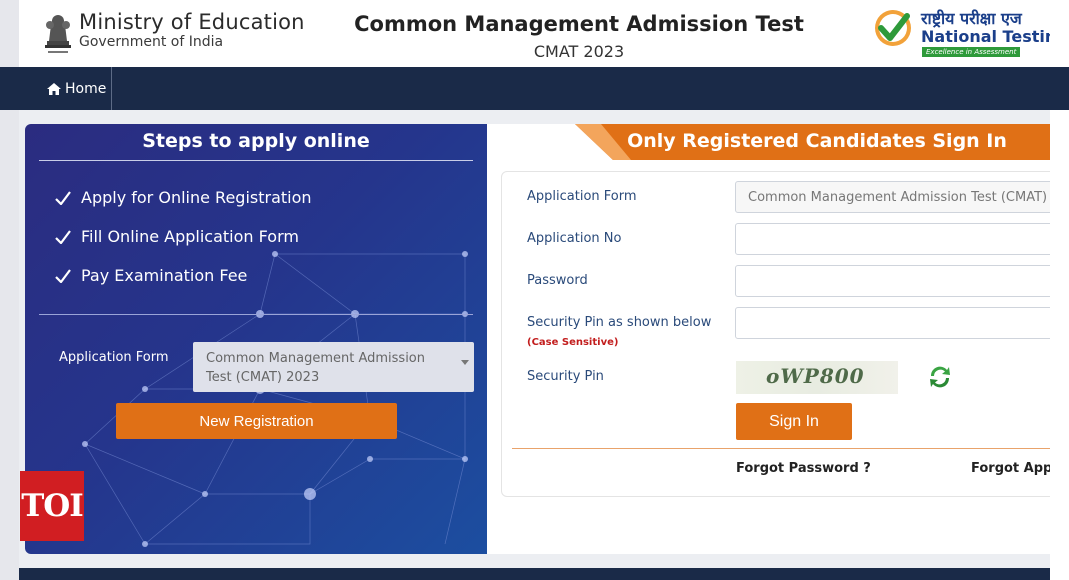 Image resolution: width=1069 pixels, height=580 pixels. What do you see at coordinates (151, 42) in the screenshot?
I see `government-name: Government of India` at bounding box center [151, 42].